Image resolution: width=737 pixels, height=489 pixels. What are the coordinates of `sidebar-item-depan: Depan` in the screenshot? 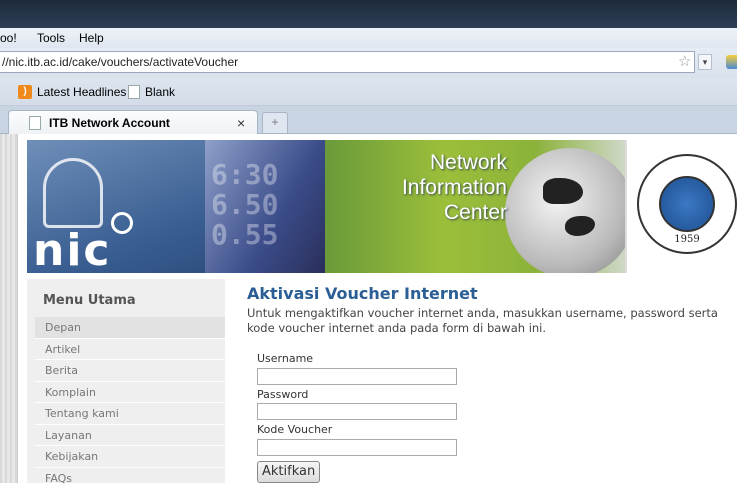 It's located at (130, 328).